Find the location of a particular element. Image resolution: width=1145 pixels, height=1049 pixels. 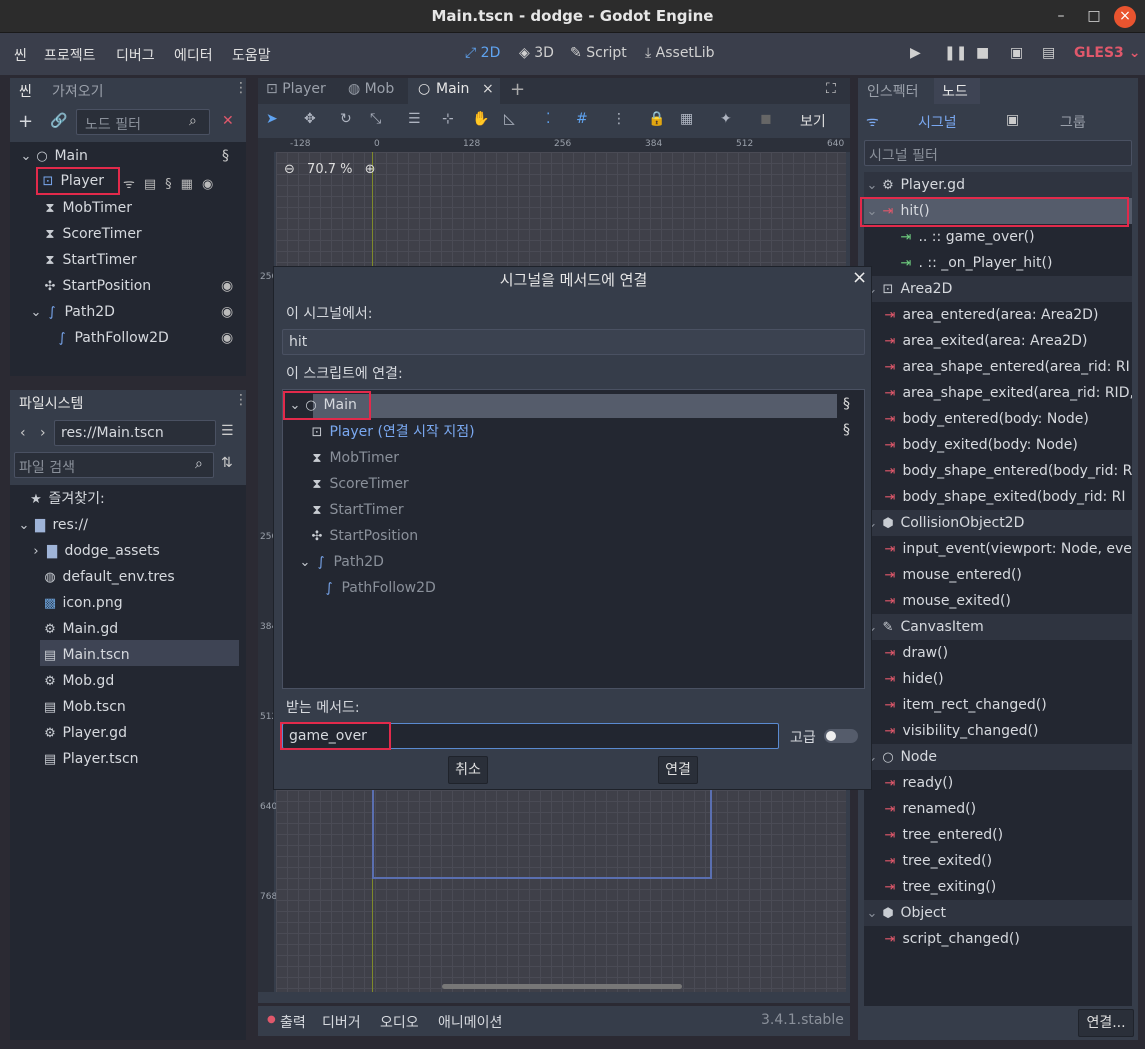

forward-icon: › is located at coordinates (43, 433).